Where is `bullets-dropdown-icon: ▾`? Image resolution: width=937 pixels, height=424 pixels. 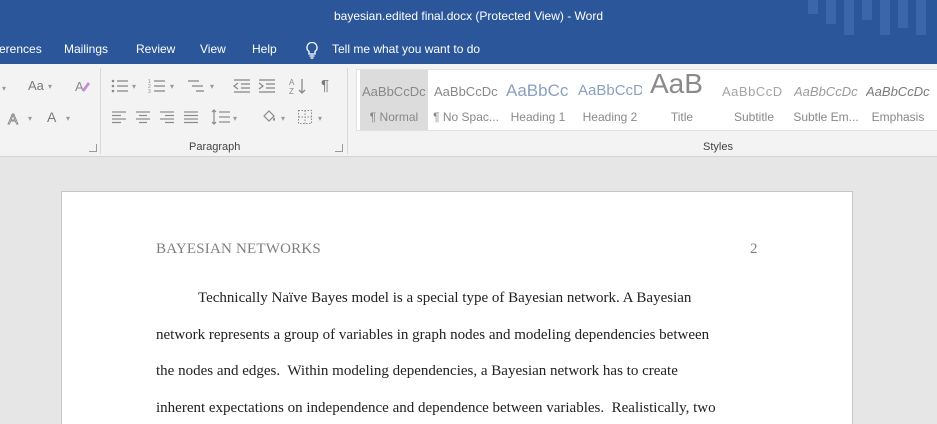
bullets-dropdown-icon: ▾ is located at coordinates (134, 87).